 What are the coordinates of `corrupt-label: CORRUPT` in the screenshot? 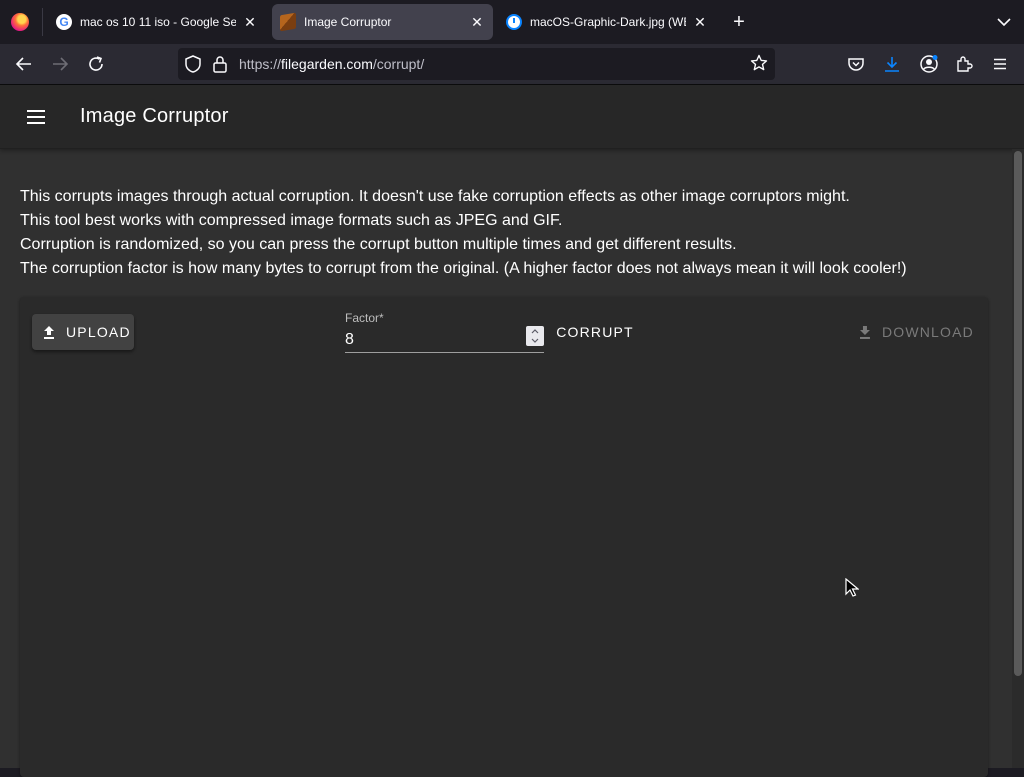 It's located at (595, 332).